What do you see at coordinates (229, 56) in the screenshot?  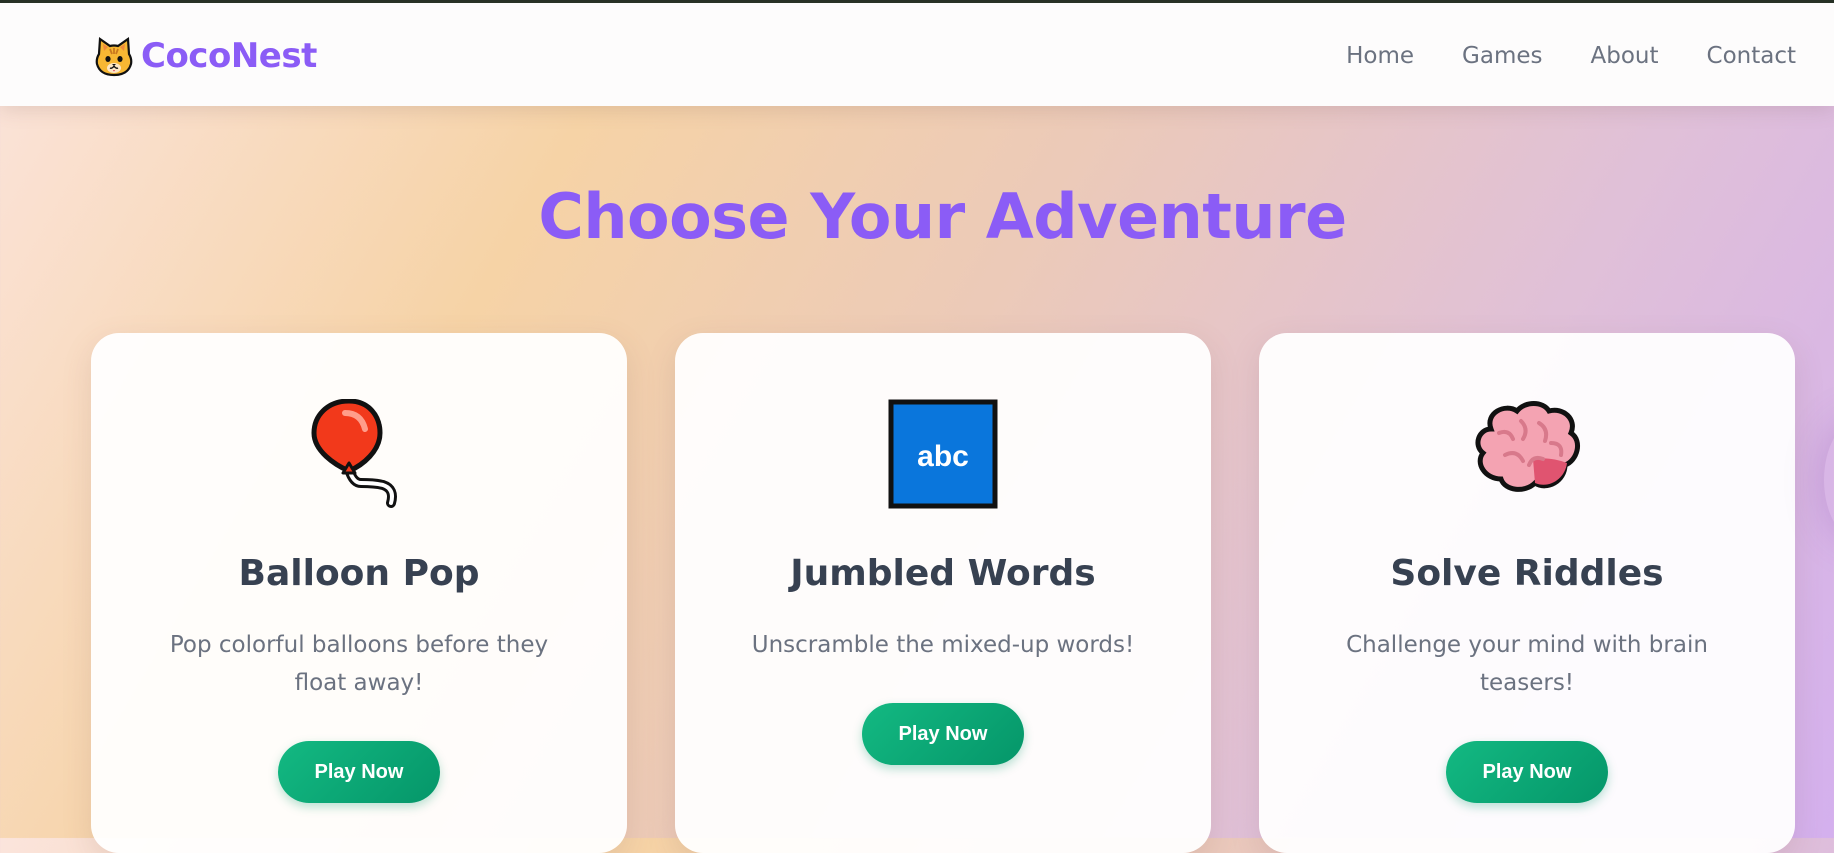 I see `brand-name: CocoNest` at bounding box center [229, 56].